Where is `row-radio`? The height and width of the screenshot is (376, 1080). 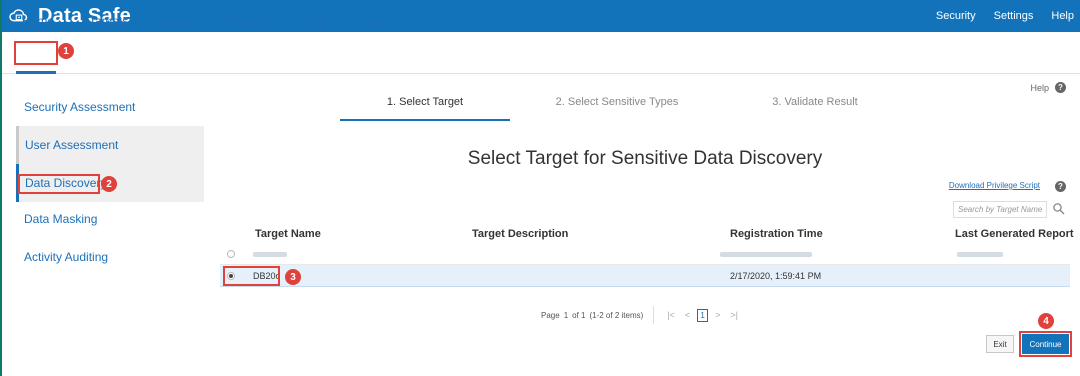 row-radio is located at coordinates (231, 254).